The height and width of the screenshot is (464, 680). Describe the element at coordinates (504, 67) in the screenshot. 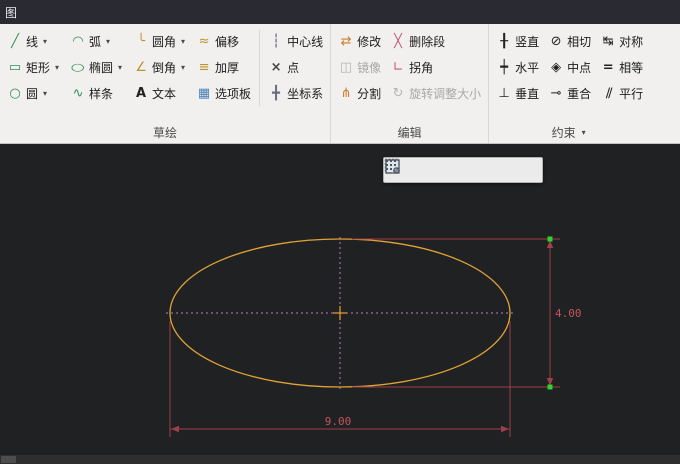

I see `horizontal-icon` at that location.